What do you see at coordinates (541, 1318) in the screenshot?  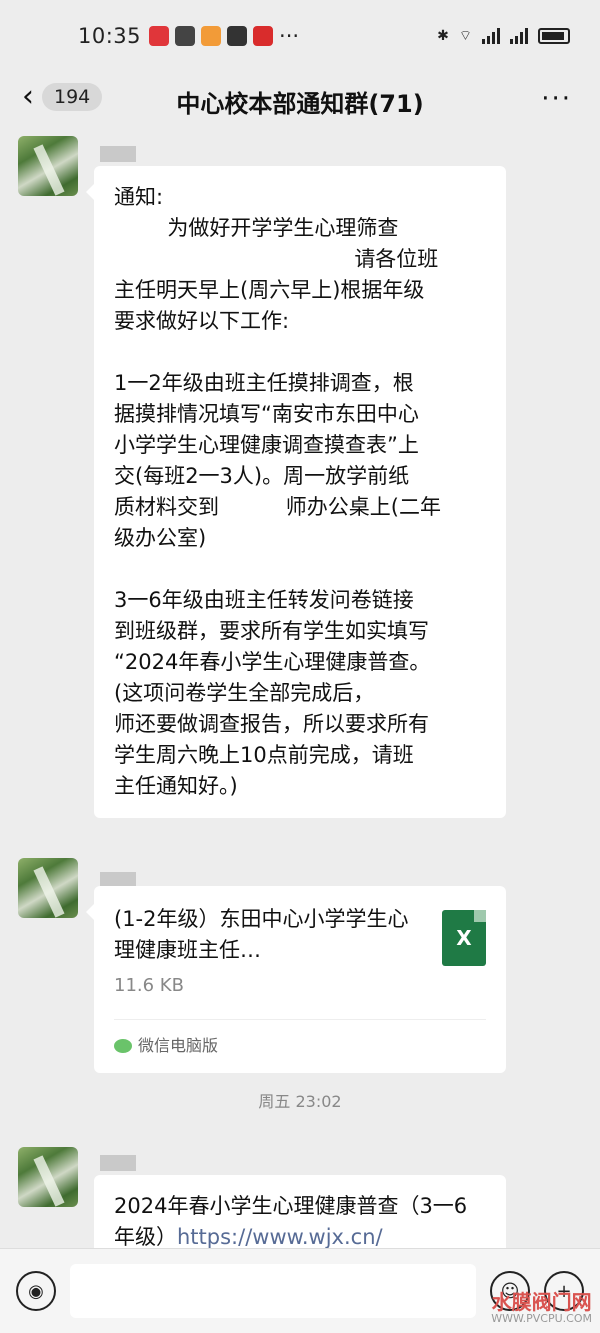 I see `watermark-url: WWW.PVCPU.COM` at bounding box center [541, 1318].